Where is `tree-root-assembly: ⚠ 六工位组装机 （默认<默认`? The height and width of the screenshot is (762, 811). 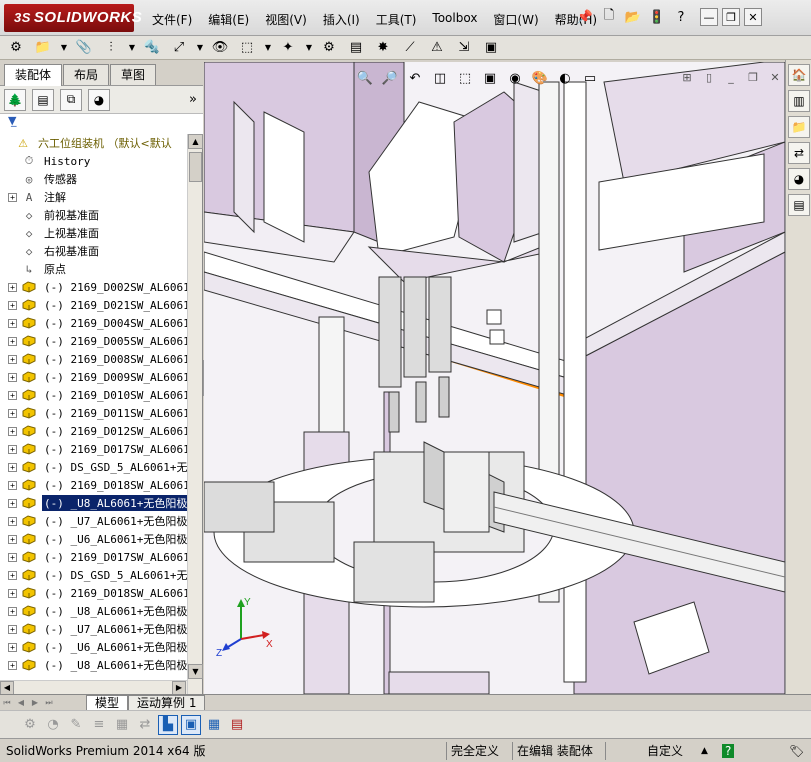
tree-root-assembly: ⚠ 六工位组装机 （默认<默认 is located at coordinates (93, 143).